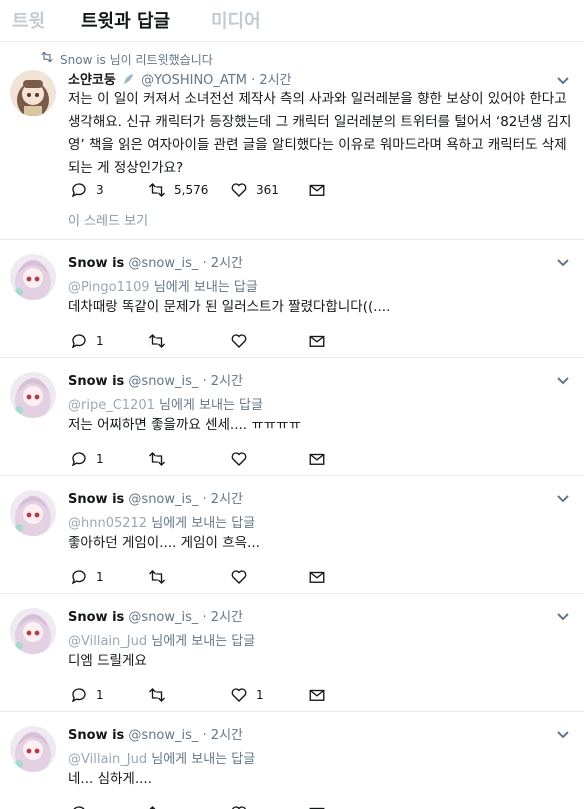 This screenshot has height=809, width=584. I want to click on tab-tweets: 트윗, so click(28, 20).